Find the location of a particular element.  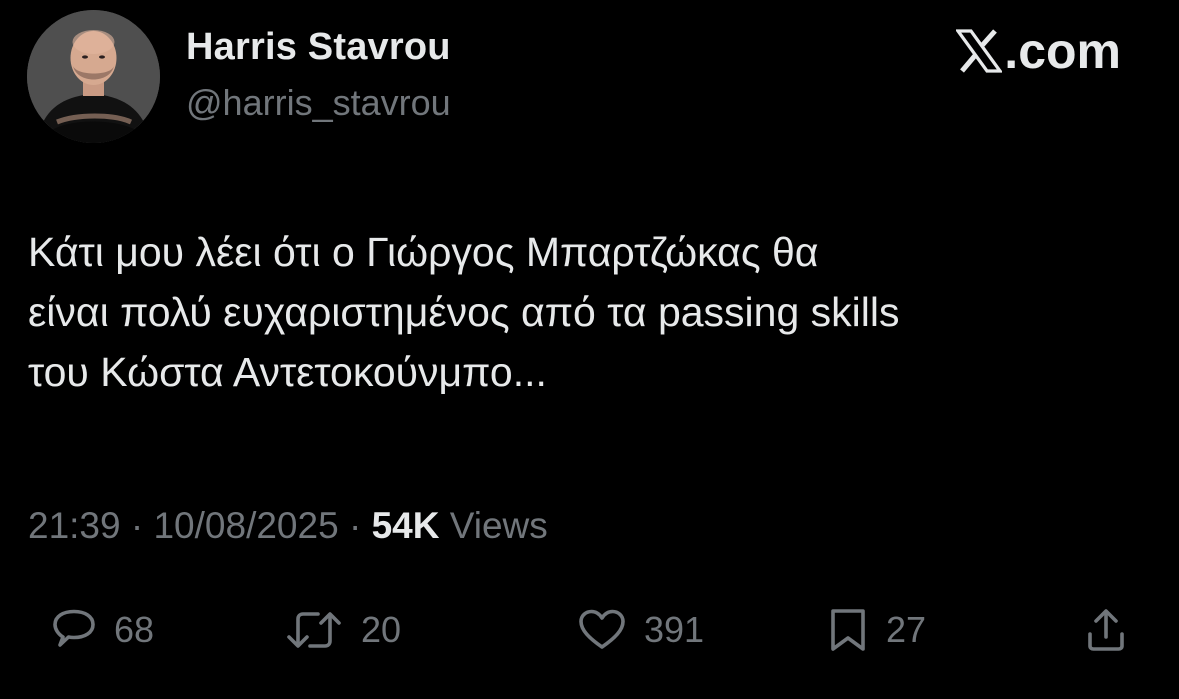

repost-button: 20 is located at coordinates (343, 630).